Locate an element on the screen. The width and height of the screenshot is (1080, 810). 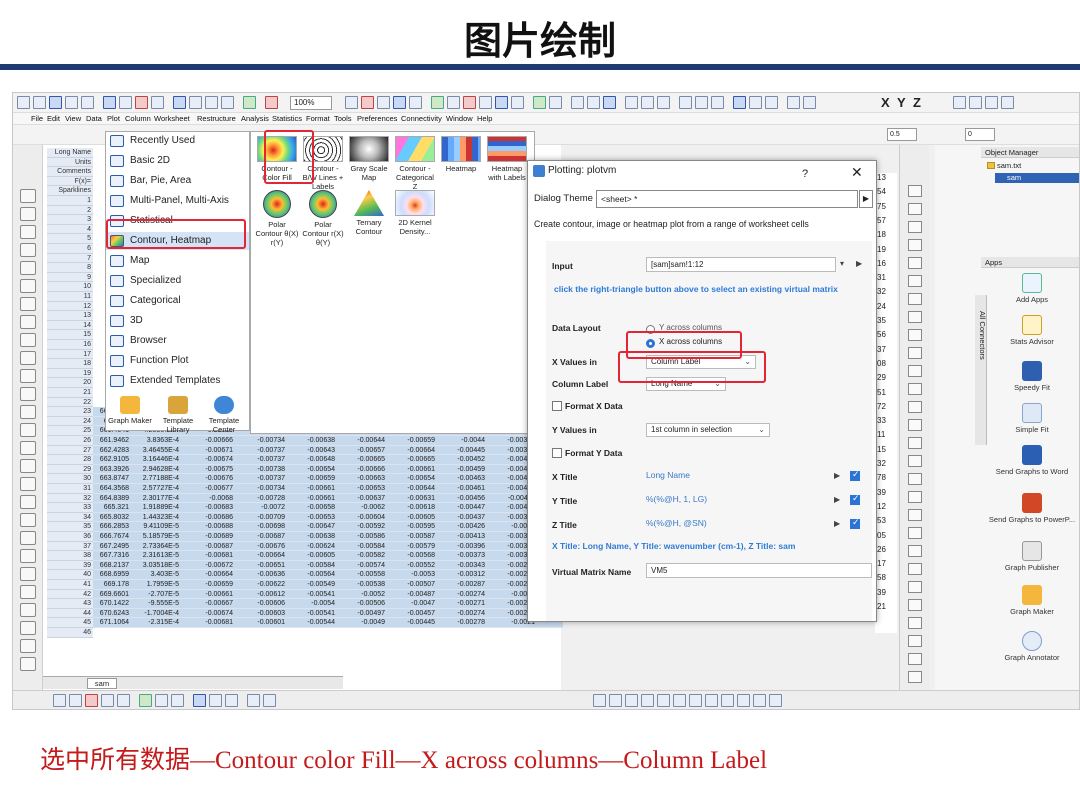
table-cell: -0.00734 is located at coordinates (260, 489).